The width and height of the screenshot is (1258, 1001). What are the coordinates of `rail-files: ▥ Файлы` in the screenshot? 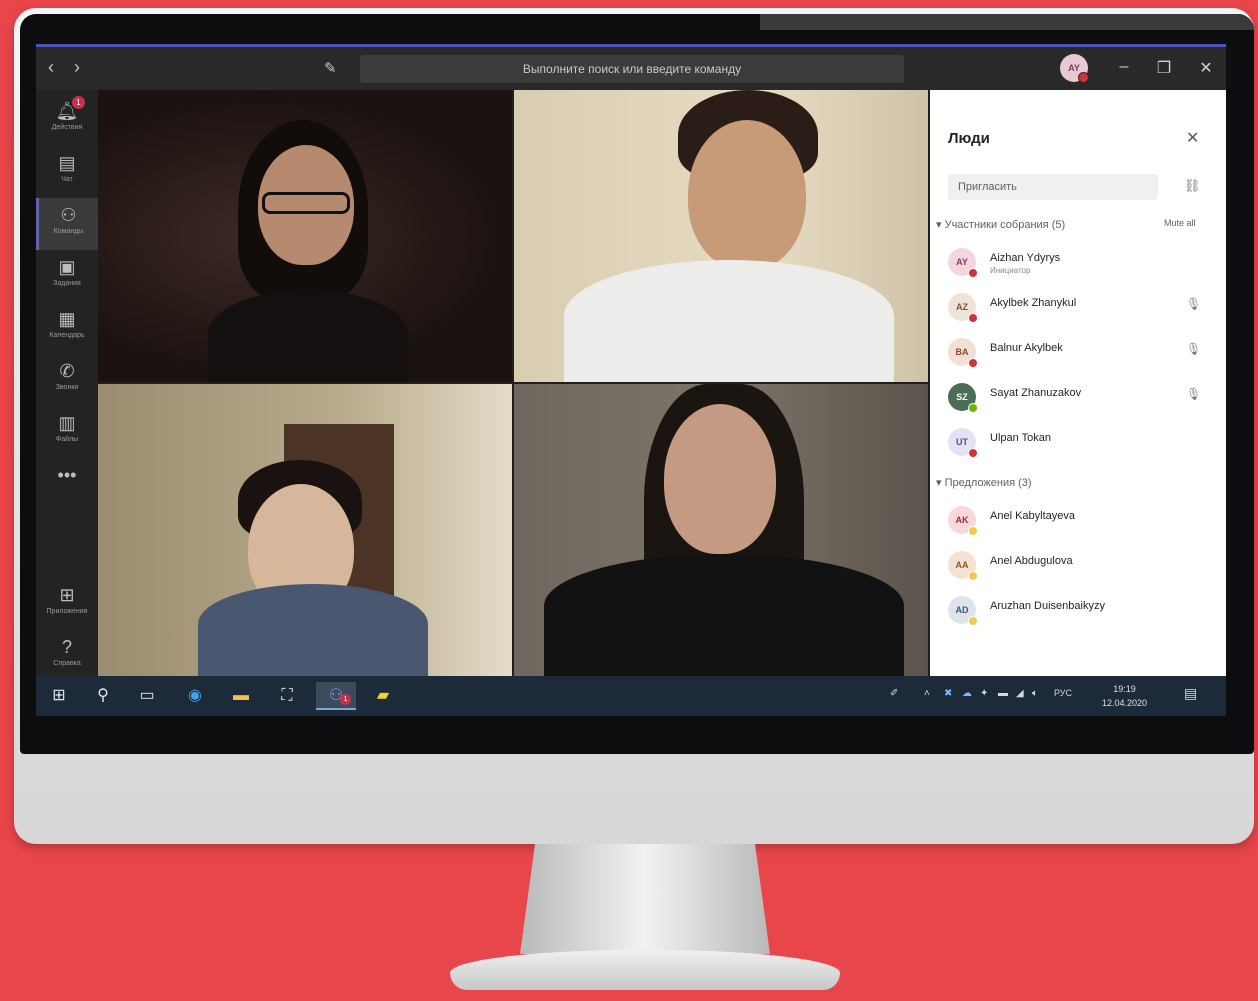 It's located at (67, 432).